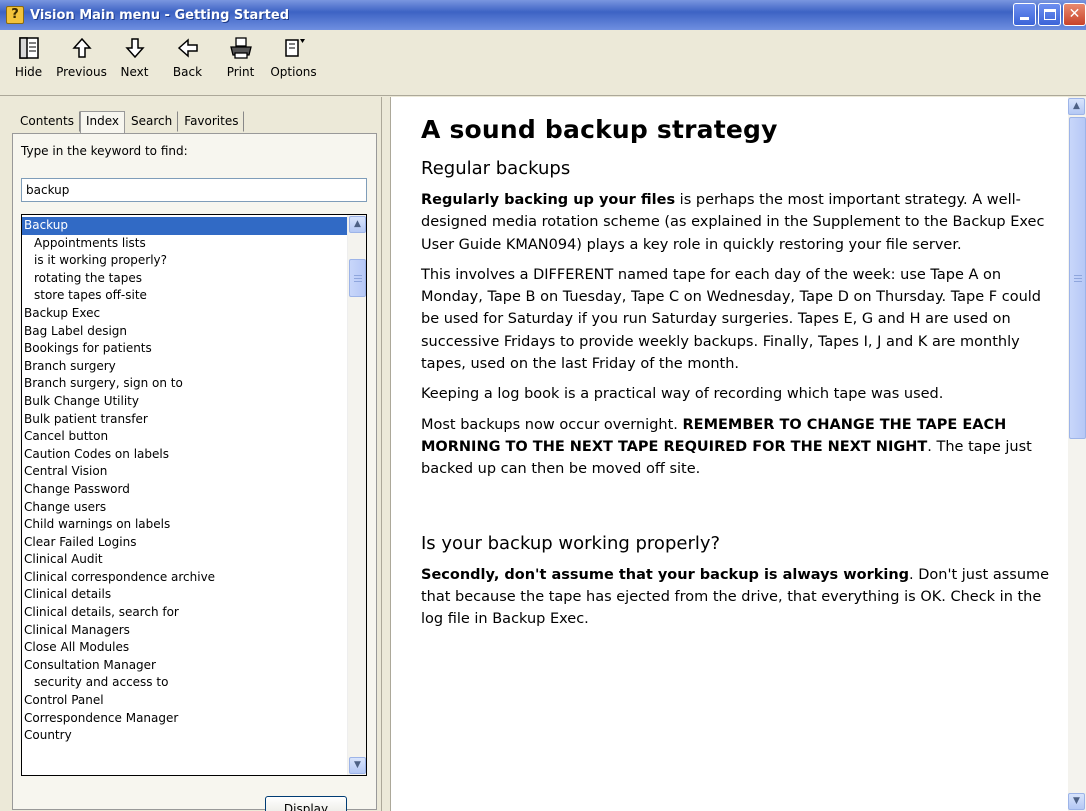 The height and width of the screenshot is (811, 1086). Describe the element at coordinates (571, 543) in the screenshot. I see `section-heading-backup-working: Is your backup working properly?` at that location.